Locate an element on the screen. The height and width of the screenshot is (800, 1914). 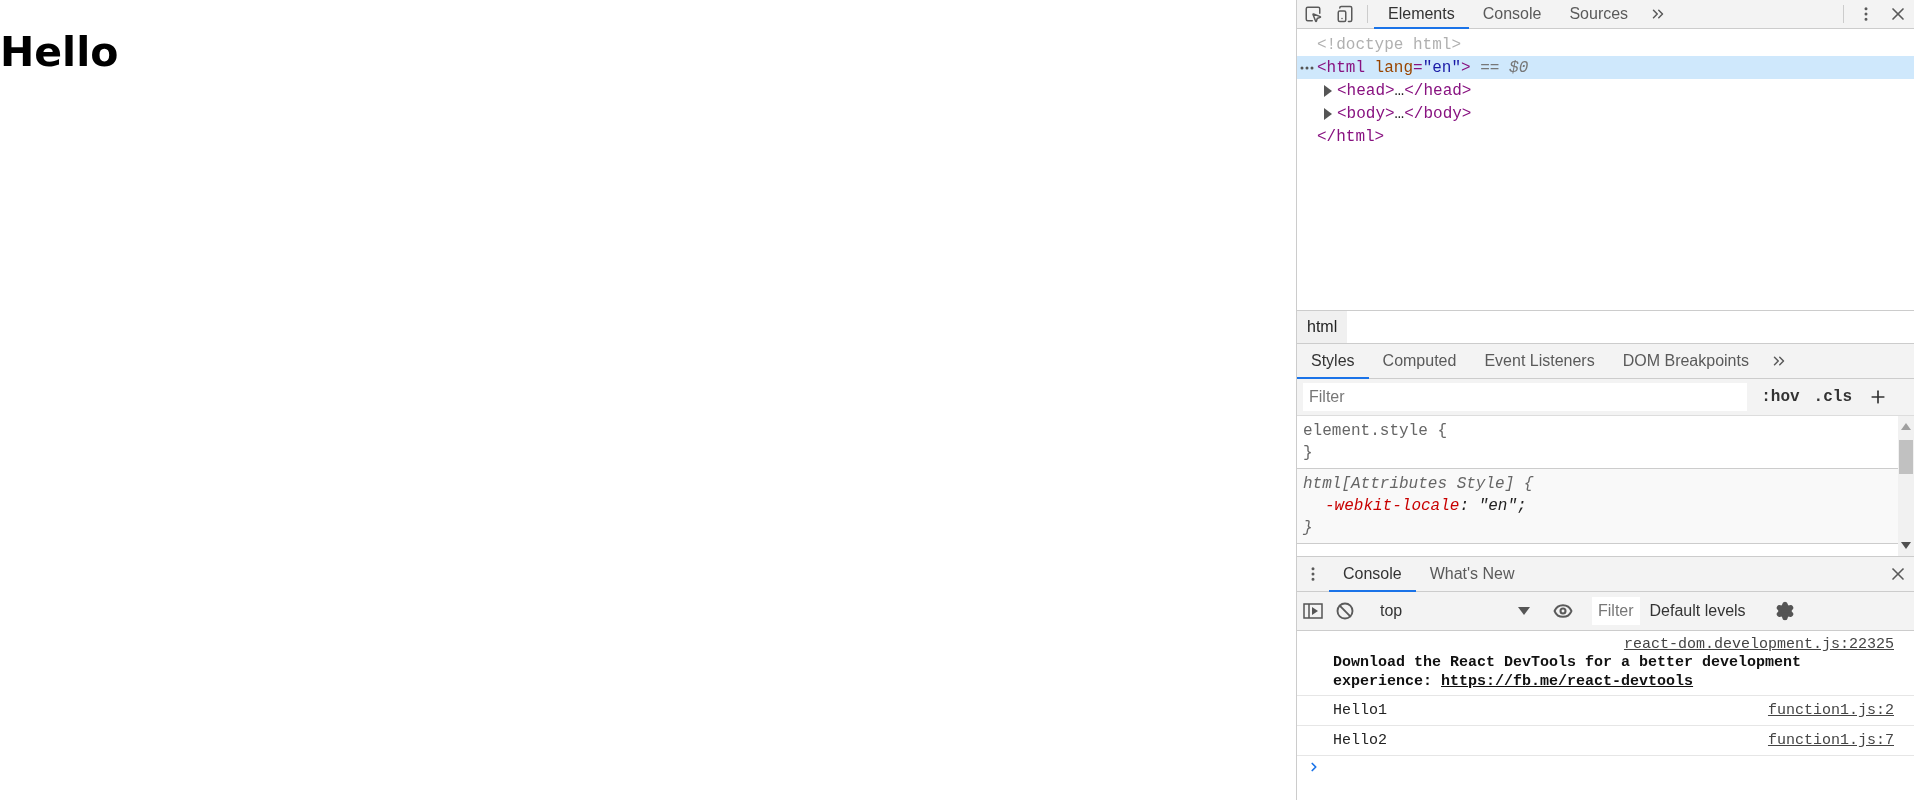
panel-tab: Console is located at coordinates (1512, 14).